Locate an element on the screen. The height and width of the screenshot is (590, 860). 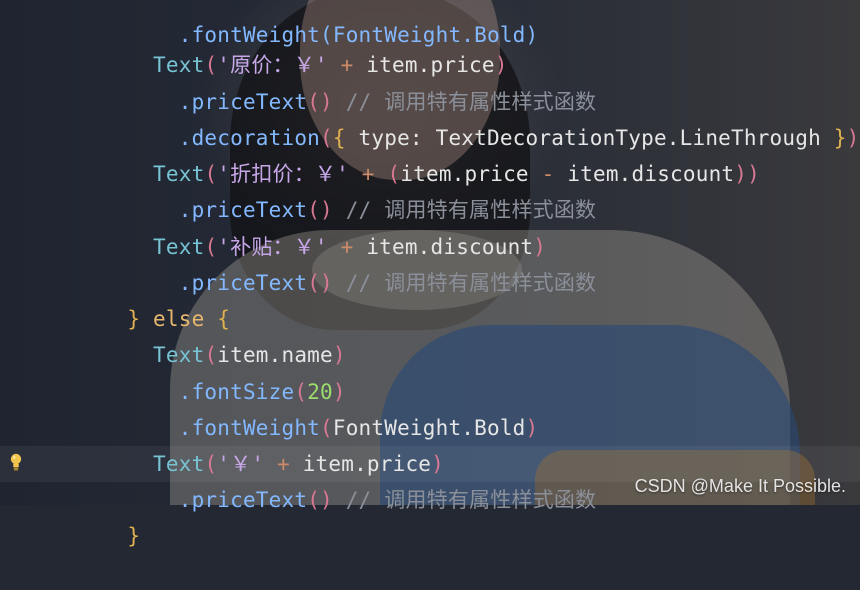
code-line: Text('￥' + item.price) is located at coordinates (468, 443).